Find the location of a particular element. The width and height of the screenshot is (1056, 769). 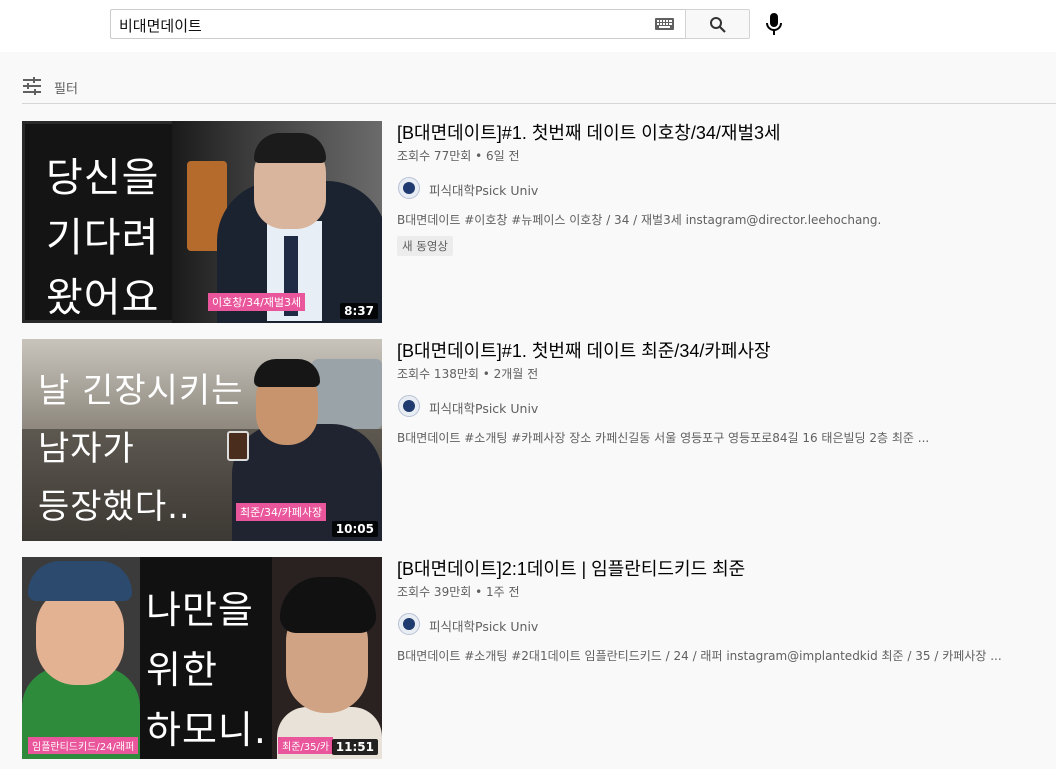

video-thumbnail: 나만을 위한 하모니. 임플란티드키드/24/래퍼 최준/35/카 11:51 is located at coordinates (202, 658).